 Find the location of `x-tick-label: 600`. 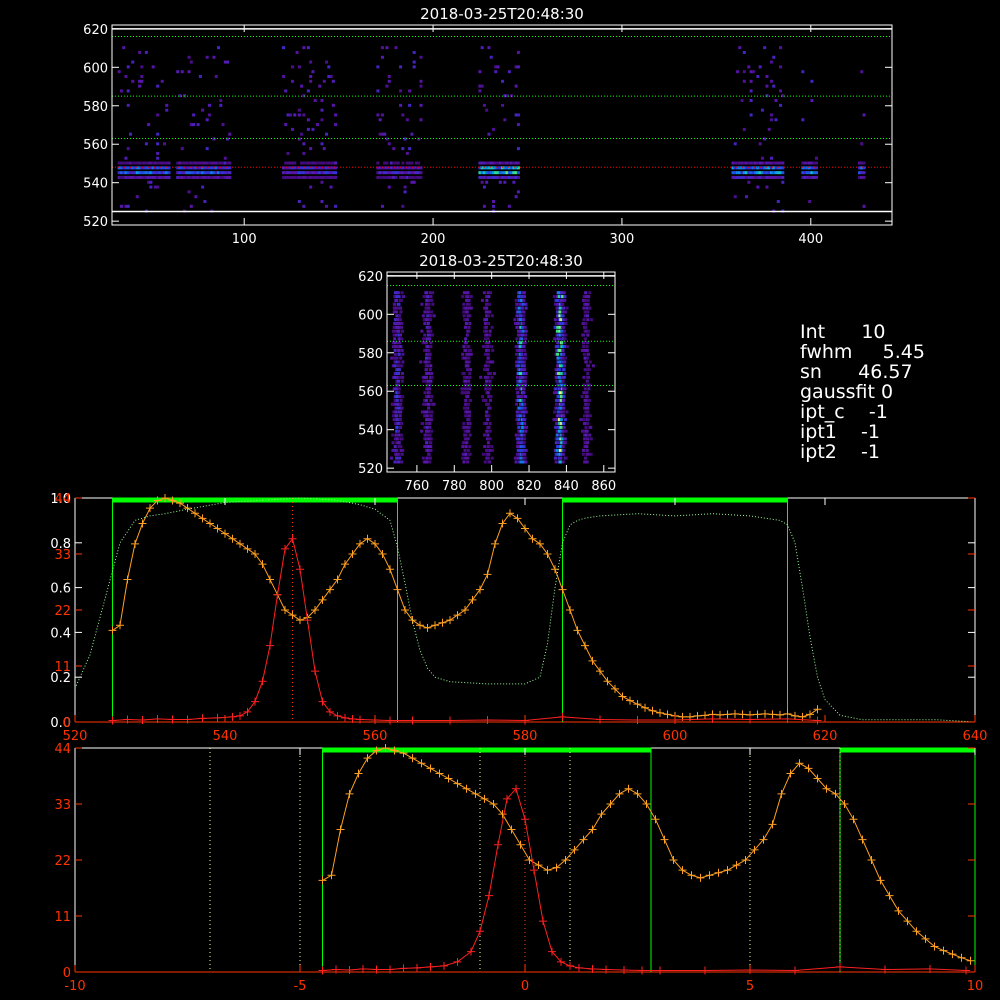

x-tick-label: 600 is located at coordinates (675, 736).